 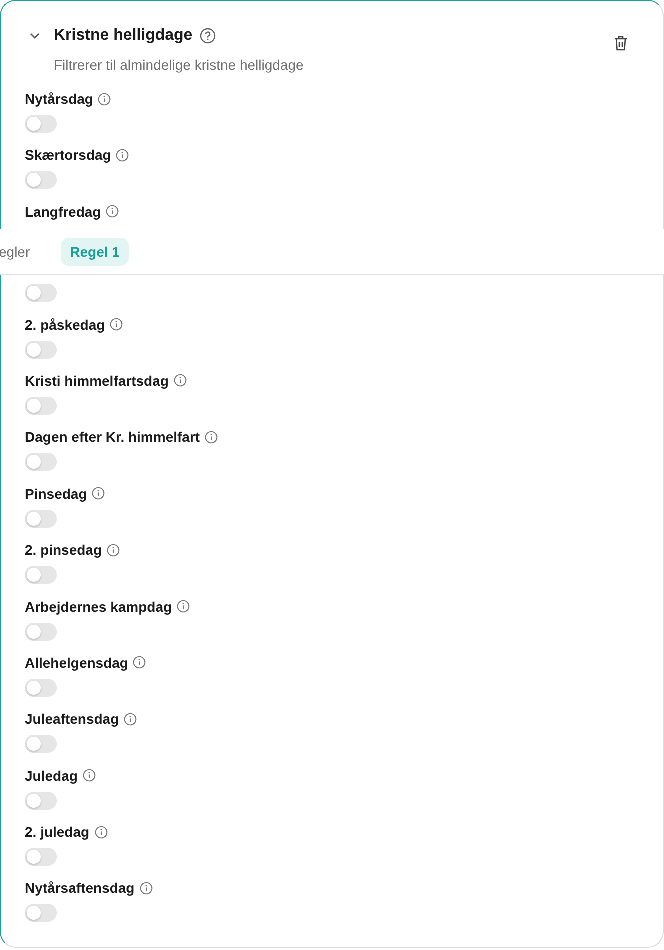 What do you see at coordinates (95, 252) in the screenshot?
I see `tab: Regel 1` at bounding box center [95, 252].